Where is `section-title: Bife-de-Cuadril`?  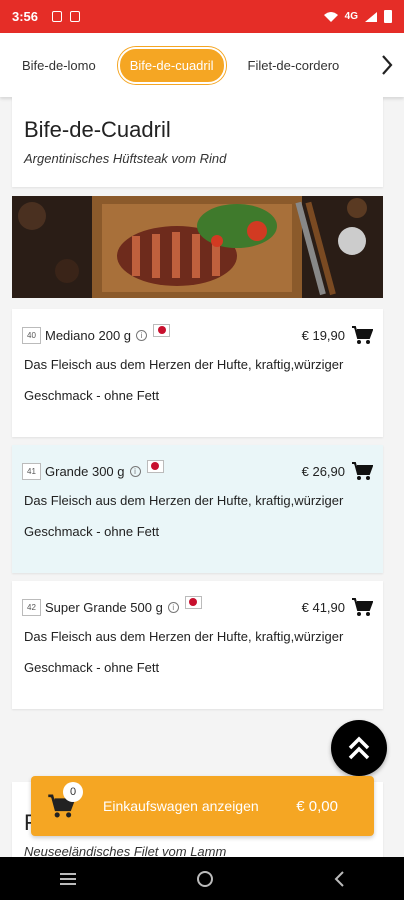
section-title: Bife-de-Cuadril is located at coordinates (97, 129).